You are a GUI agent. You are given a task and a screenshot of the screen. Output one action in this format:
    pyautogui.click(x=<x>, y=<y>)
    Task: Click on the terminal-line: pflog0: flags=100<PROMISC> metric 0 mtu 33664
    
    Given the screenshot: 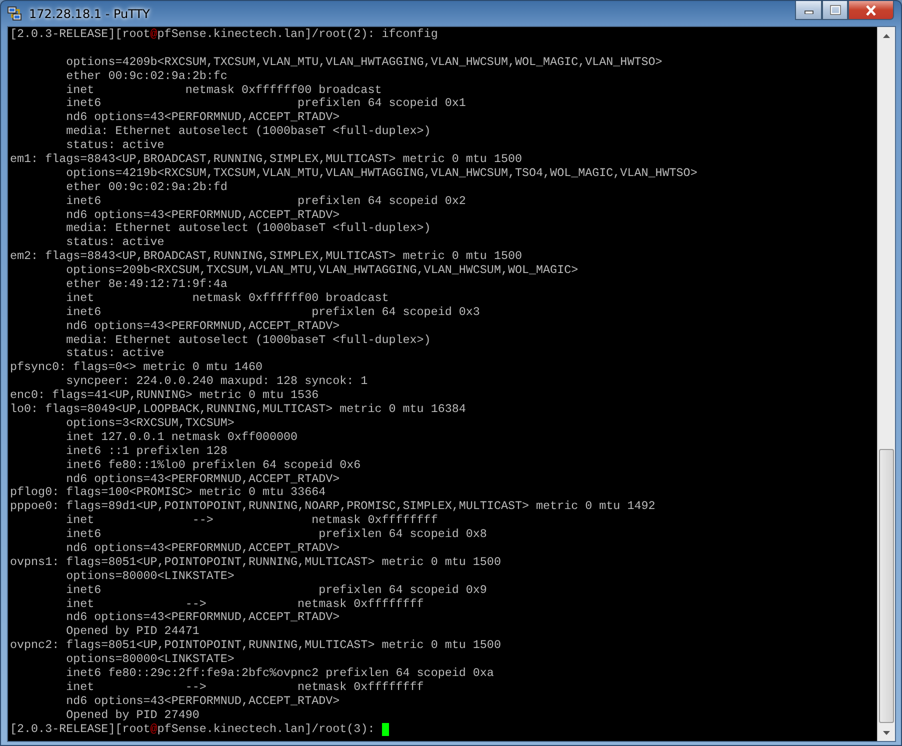 What is the action you would take?
    pyautogui.click(x=168, y=493)
    